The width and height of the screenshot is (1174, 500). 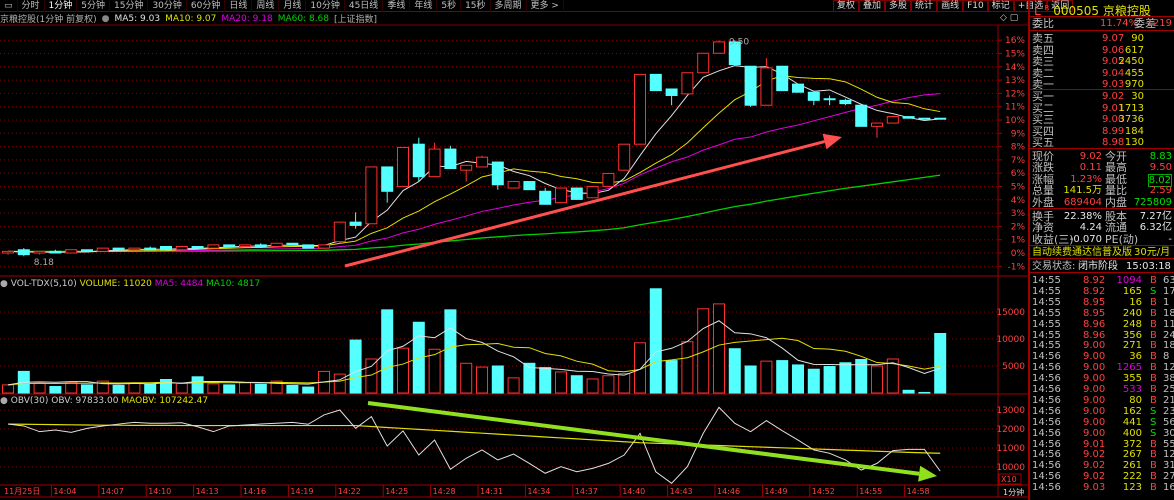 I want to click on obv-settings-icon: ●, so click(x=4, y=401).